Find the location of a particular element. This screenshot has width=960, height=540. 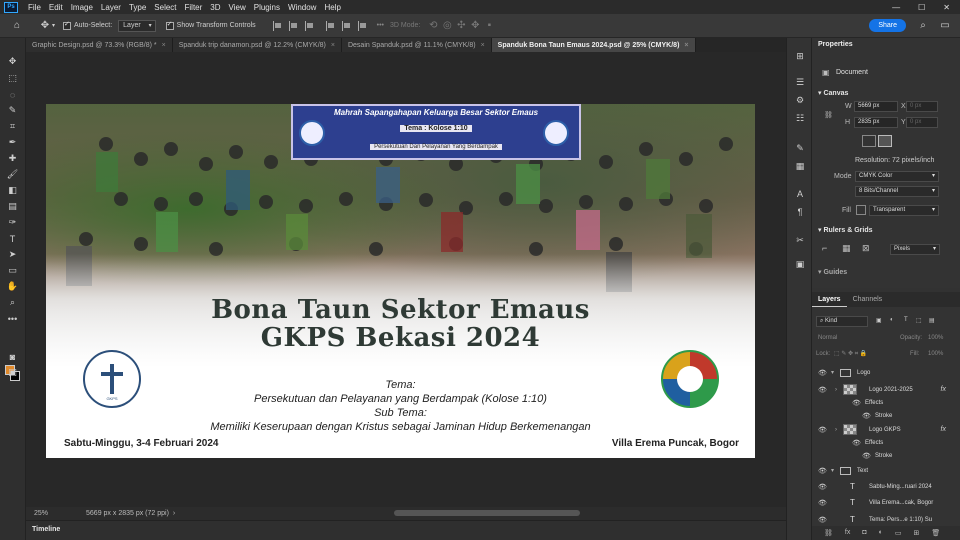

photoshop-logo-icon: Ps is located at coordinates (11, 7).